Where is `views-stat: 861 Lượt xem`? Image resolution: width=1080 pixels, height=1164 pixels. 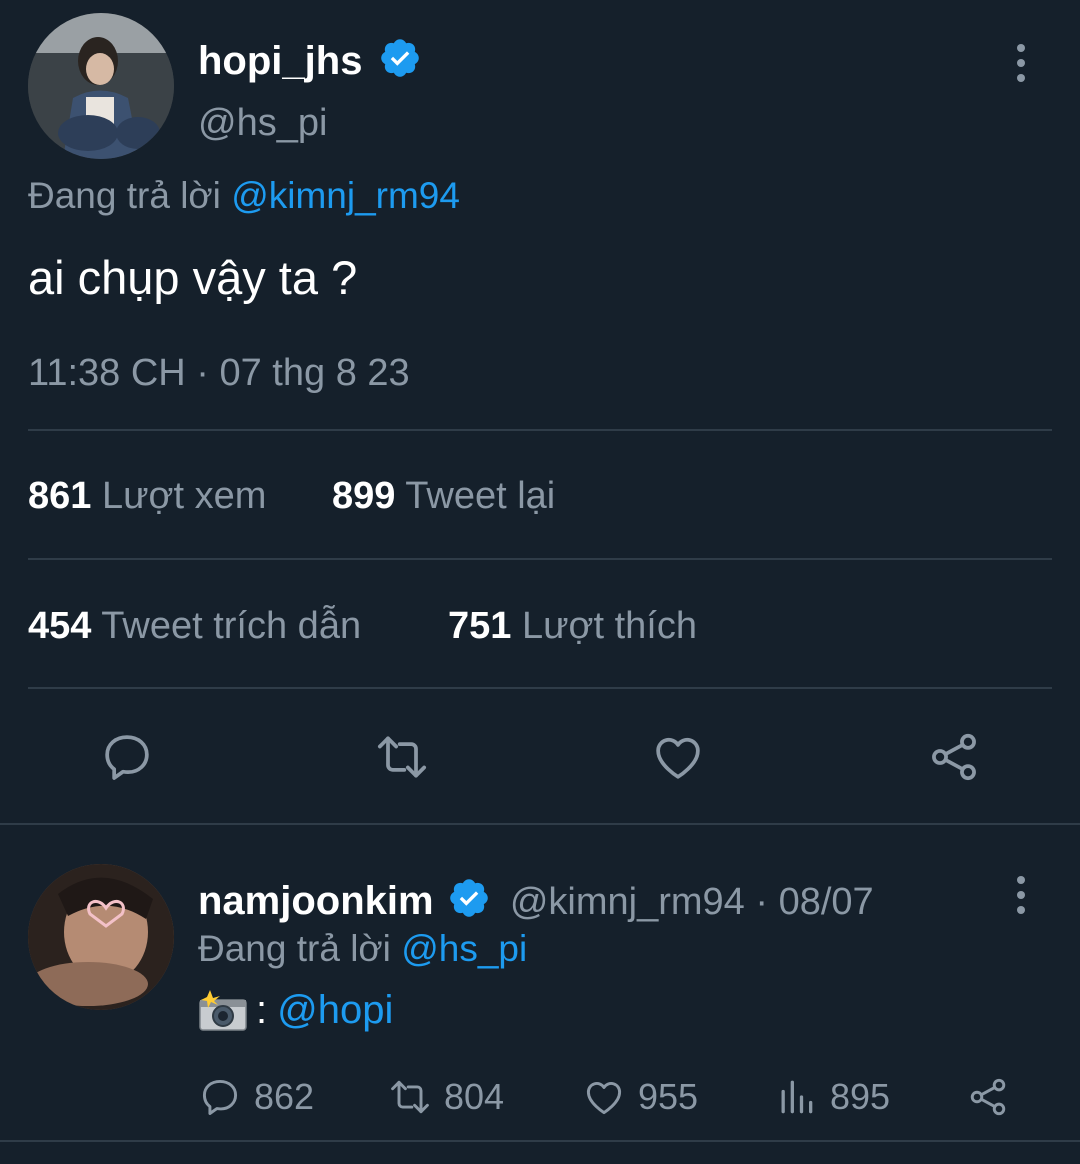 views-stat: 861 Lượt xem is located at coordinates (147, 496).